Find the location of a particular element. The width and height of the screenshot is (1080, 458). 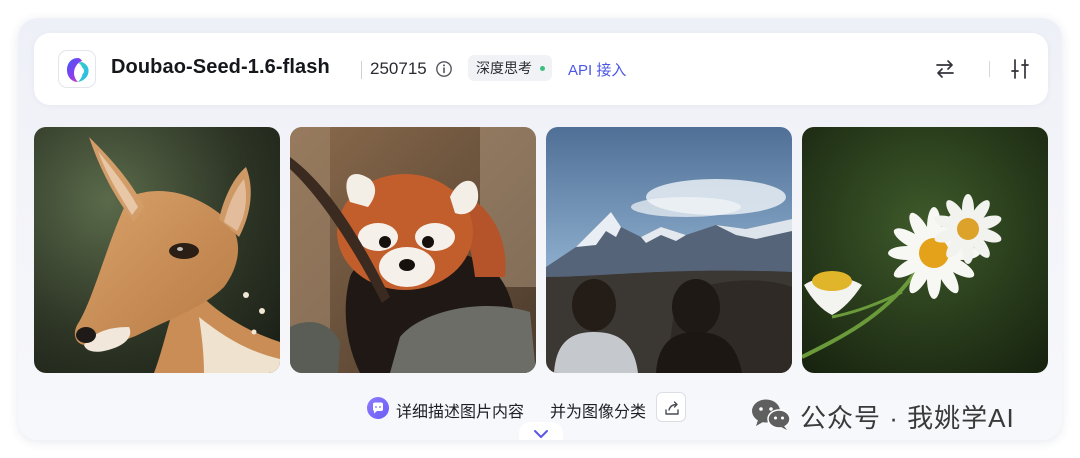

share-icon is located at coordinates (672, 408).